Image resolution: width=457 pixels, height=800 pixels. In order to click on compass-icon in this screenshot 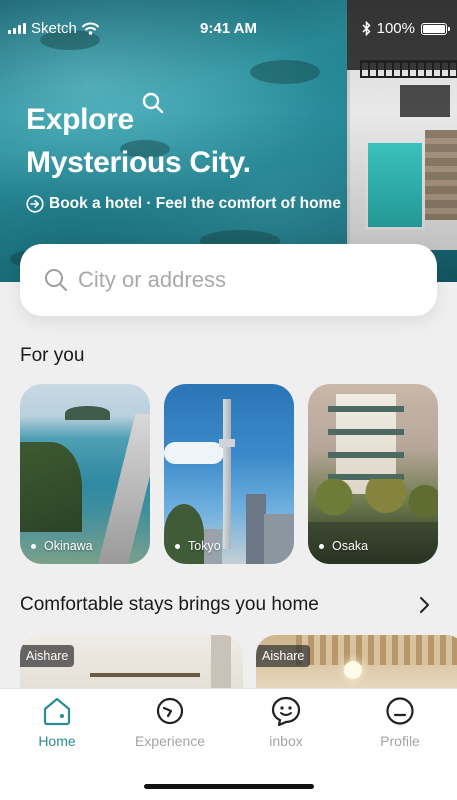, I will do `click(170, 711)`.